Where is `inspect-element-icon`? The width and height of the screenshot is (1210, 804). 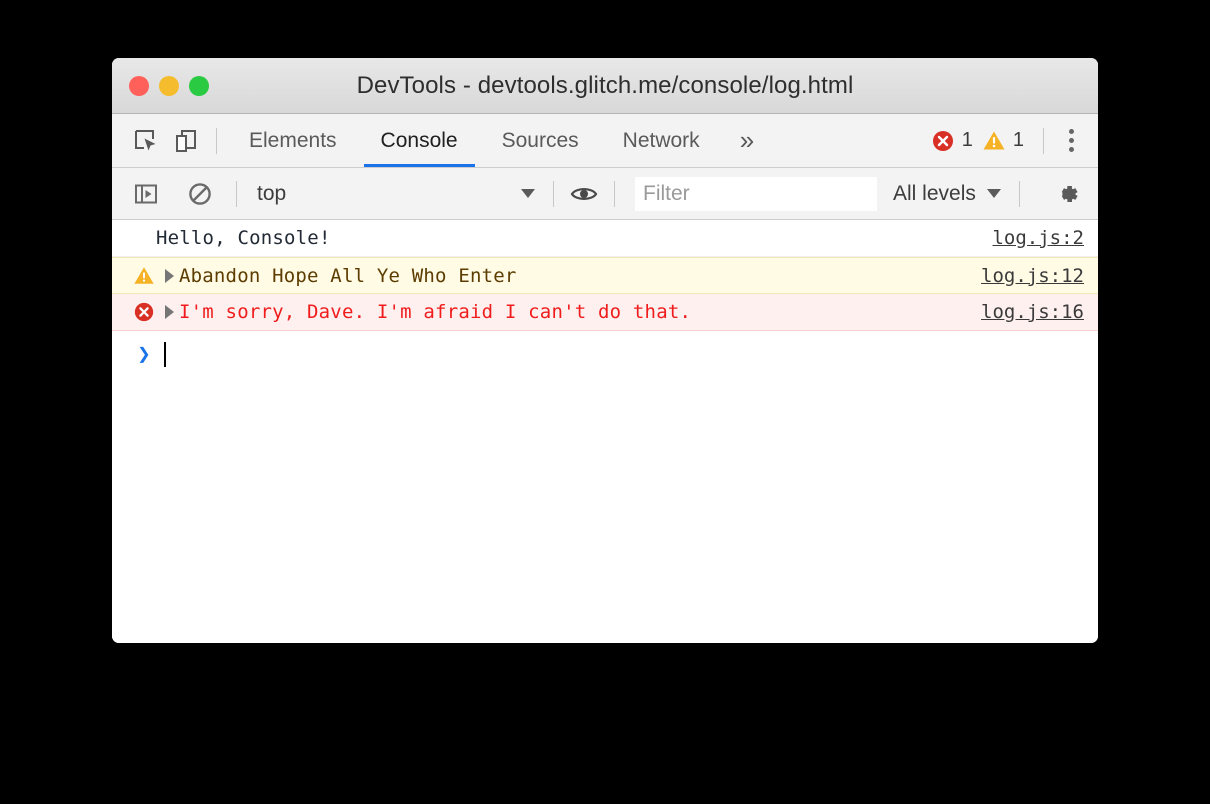
inspect-element-icon is located at coordinates (146, 141).